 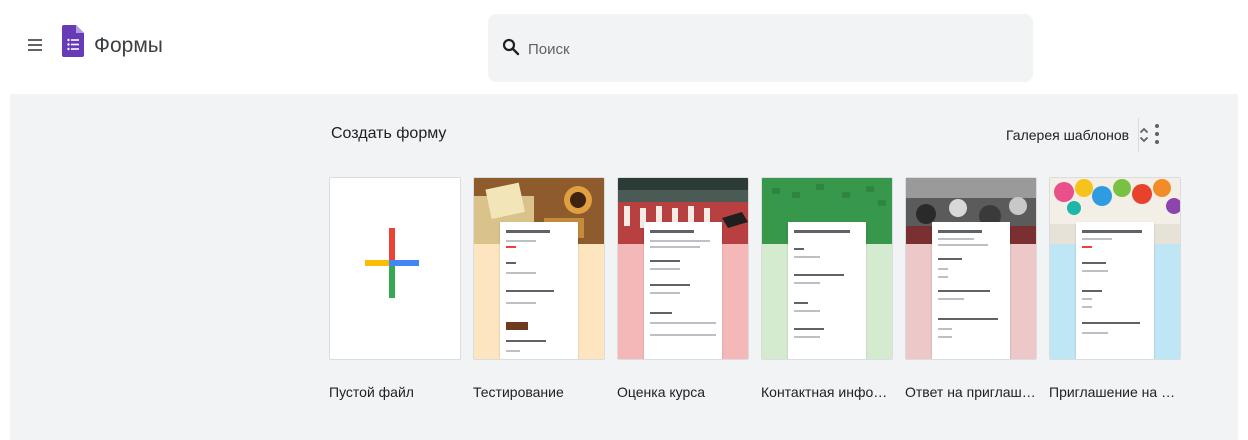 What do you see at coordinates (389, 133) in the screenshot?
I see `create-form-heading: Создать форму` at bounding box center [389, 133].